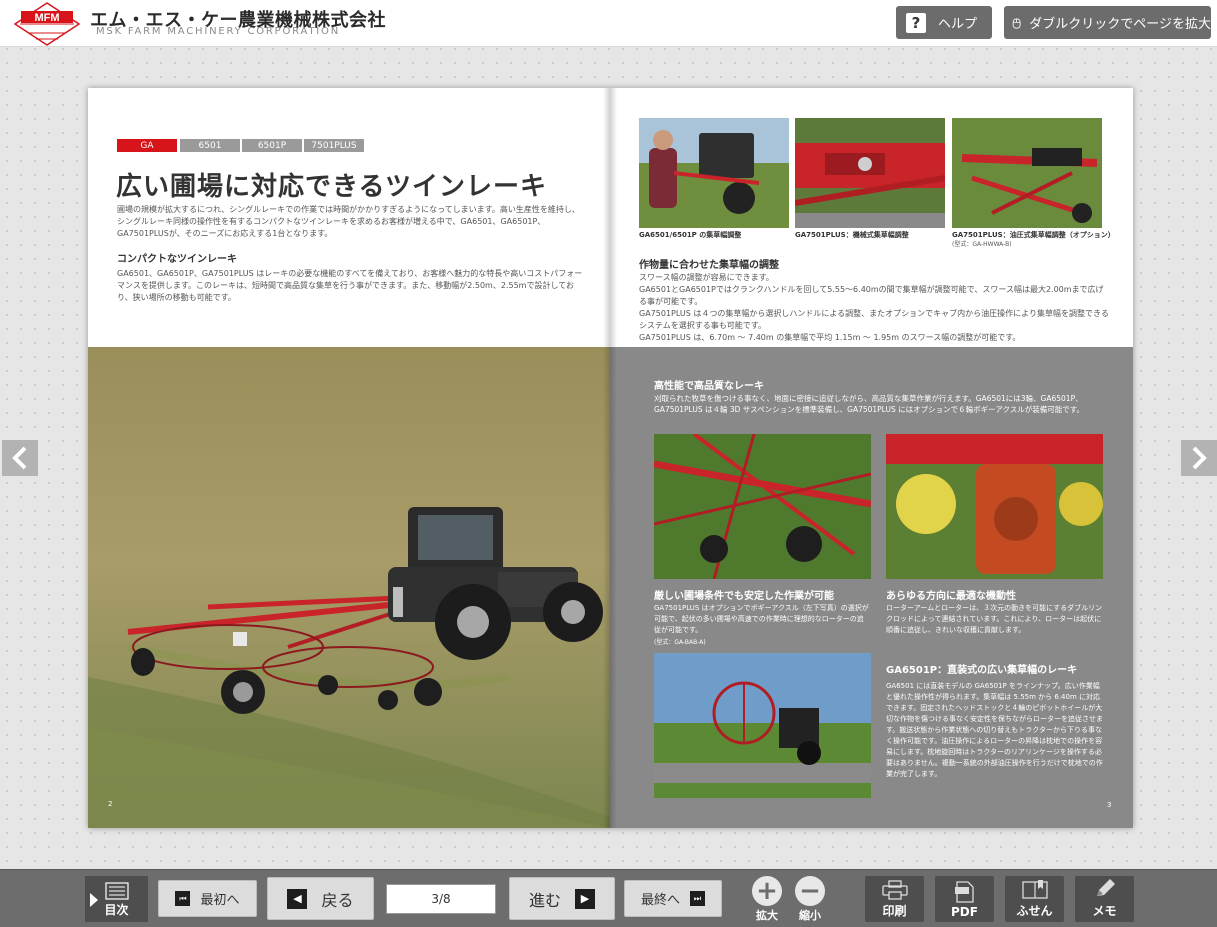 This screenshot has width=1217, height=927. I want to click on company-name-en: MSK FARM MACHINERY CORPORATION, so click(218, 31).